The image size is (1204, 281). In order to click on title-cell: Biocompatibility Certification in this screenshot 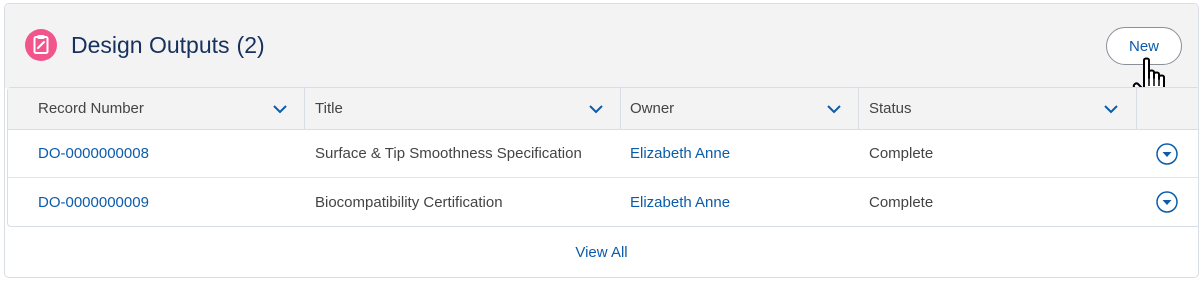, I will do `click(409, 202)`.